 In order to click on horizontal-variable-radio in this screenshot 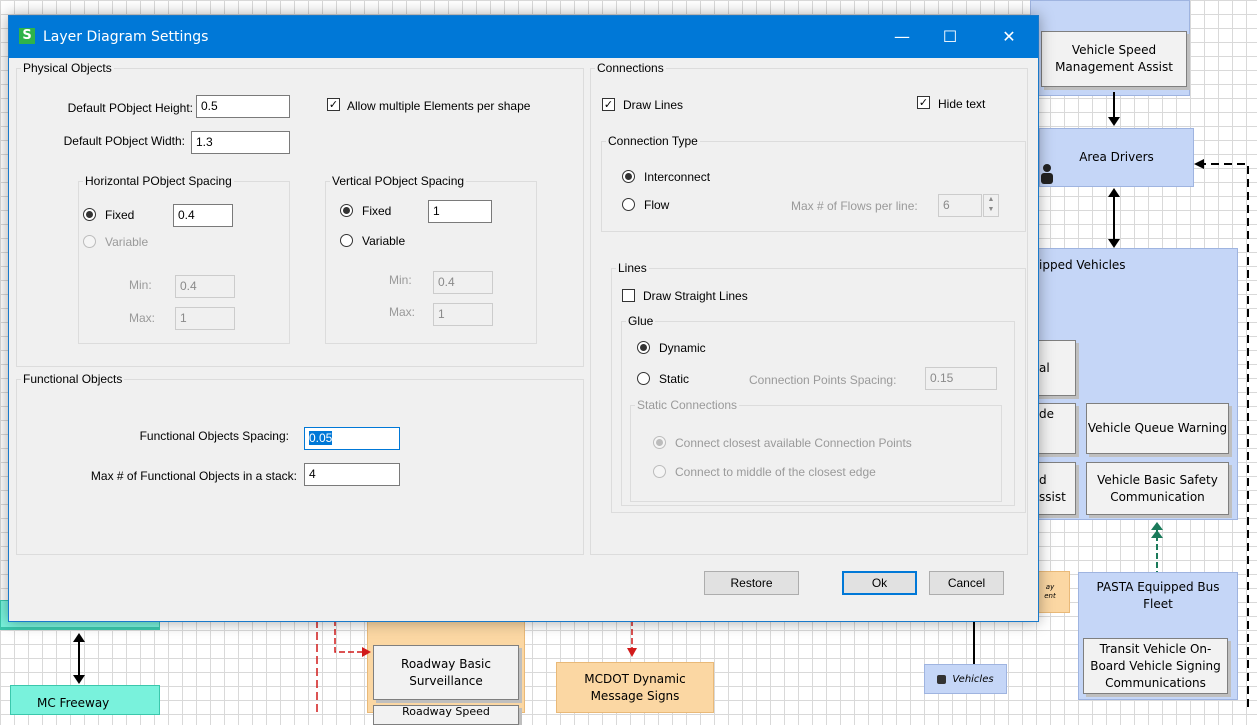, I will do `click(89, 241)`.